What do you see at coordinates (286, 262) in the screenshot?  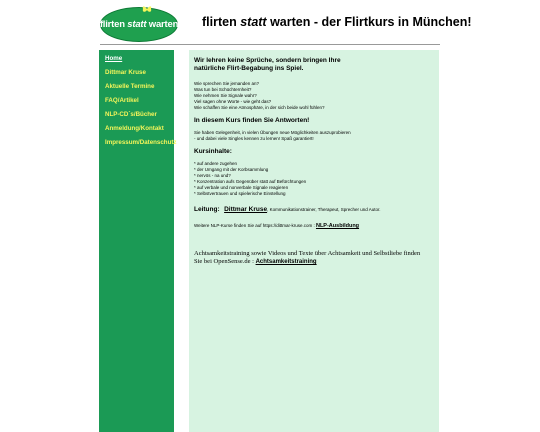 I see `achtsamkeitstraining-link: Achtsamkeitstraining` at bounding box center [286, 262].